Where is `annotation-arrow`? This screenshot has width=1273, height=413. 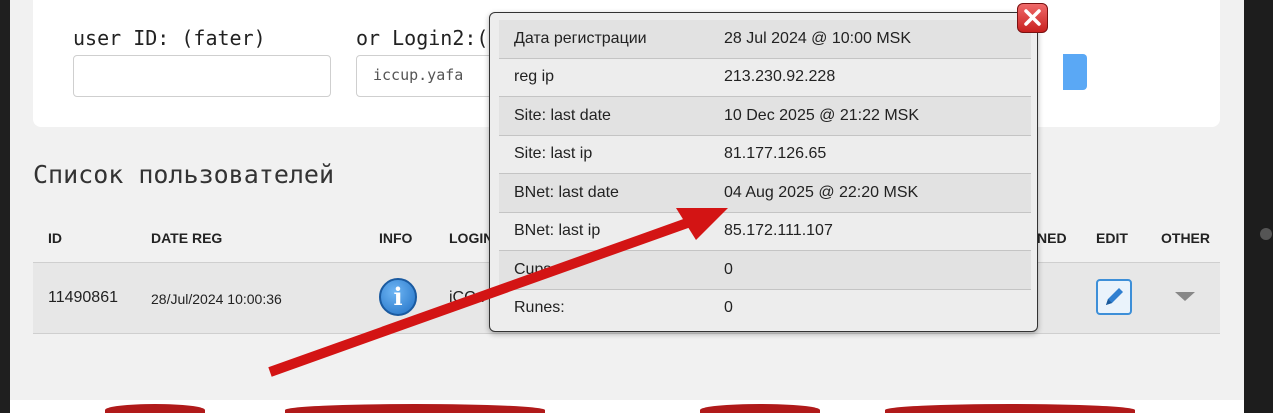
annotation-arrow is located at coordinates (498, 292).